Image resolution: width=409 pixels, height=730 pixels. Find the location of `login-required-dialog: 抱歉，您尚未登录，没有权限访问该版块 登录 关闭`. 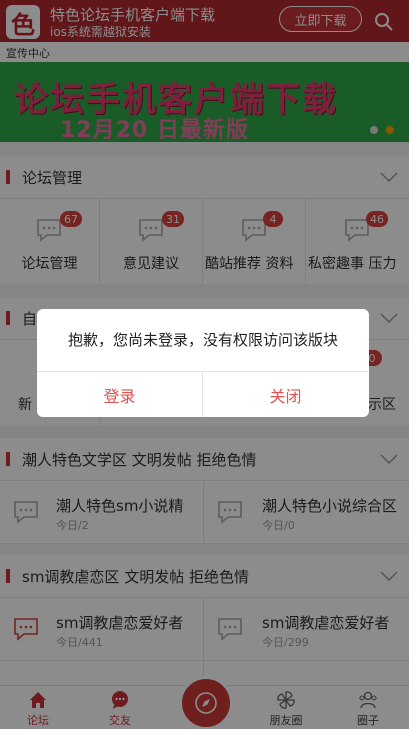

login-required-dialog: 抱歉，您尚未登录，没有权限访问该版块 登录 关闭 is located at coordinates (203, 363).